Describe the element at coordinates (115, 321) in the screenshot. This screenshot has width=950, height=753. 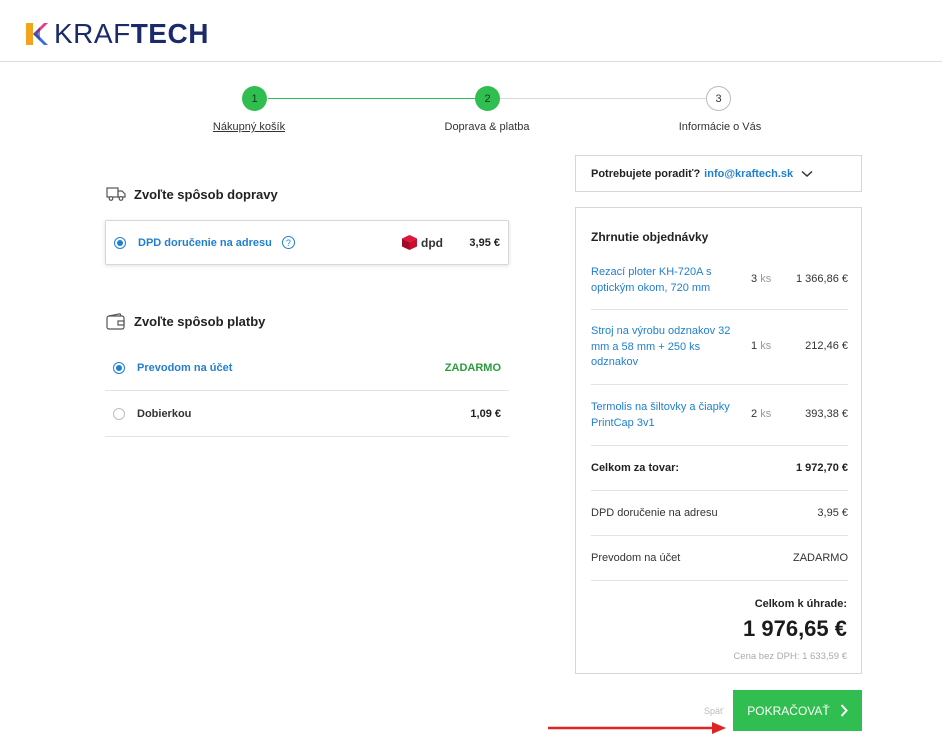
I see `wallet-icon` at that location.